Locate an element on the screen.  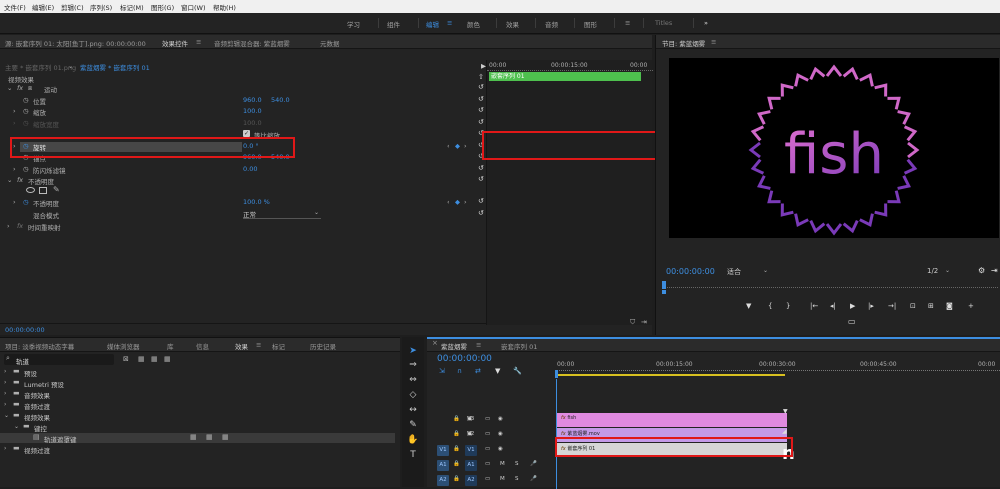
tab-markers: 标记 is located at coordinates (278, 346).